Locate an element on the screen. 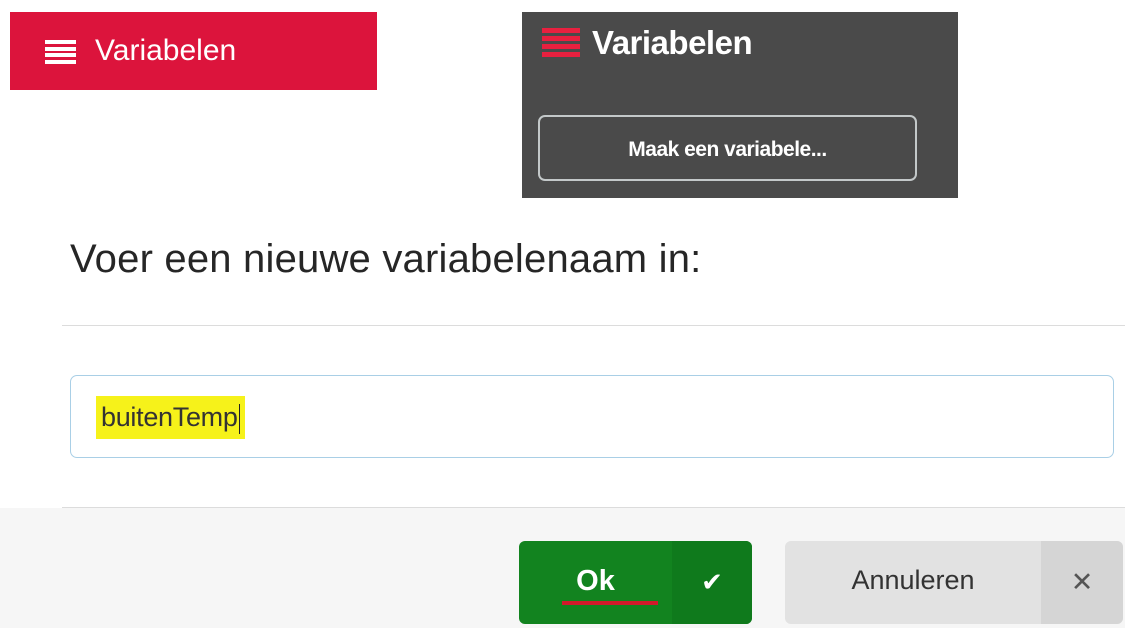 The height and width of the screenshot is (628, 1125). checkmark-icon: ✔ is located at coordinates (712, 582).